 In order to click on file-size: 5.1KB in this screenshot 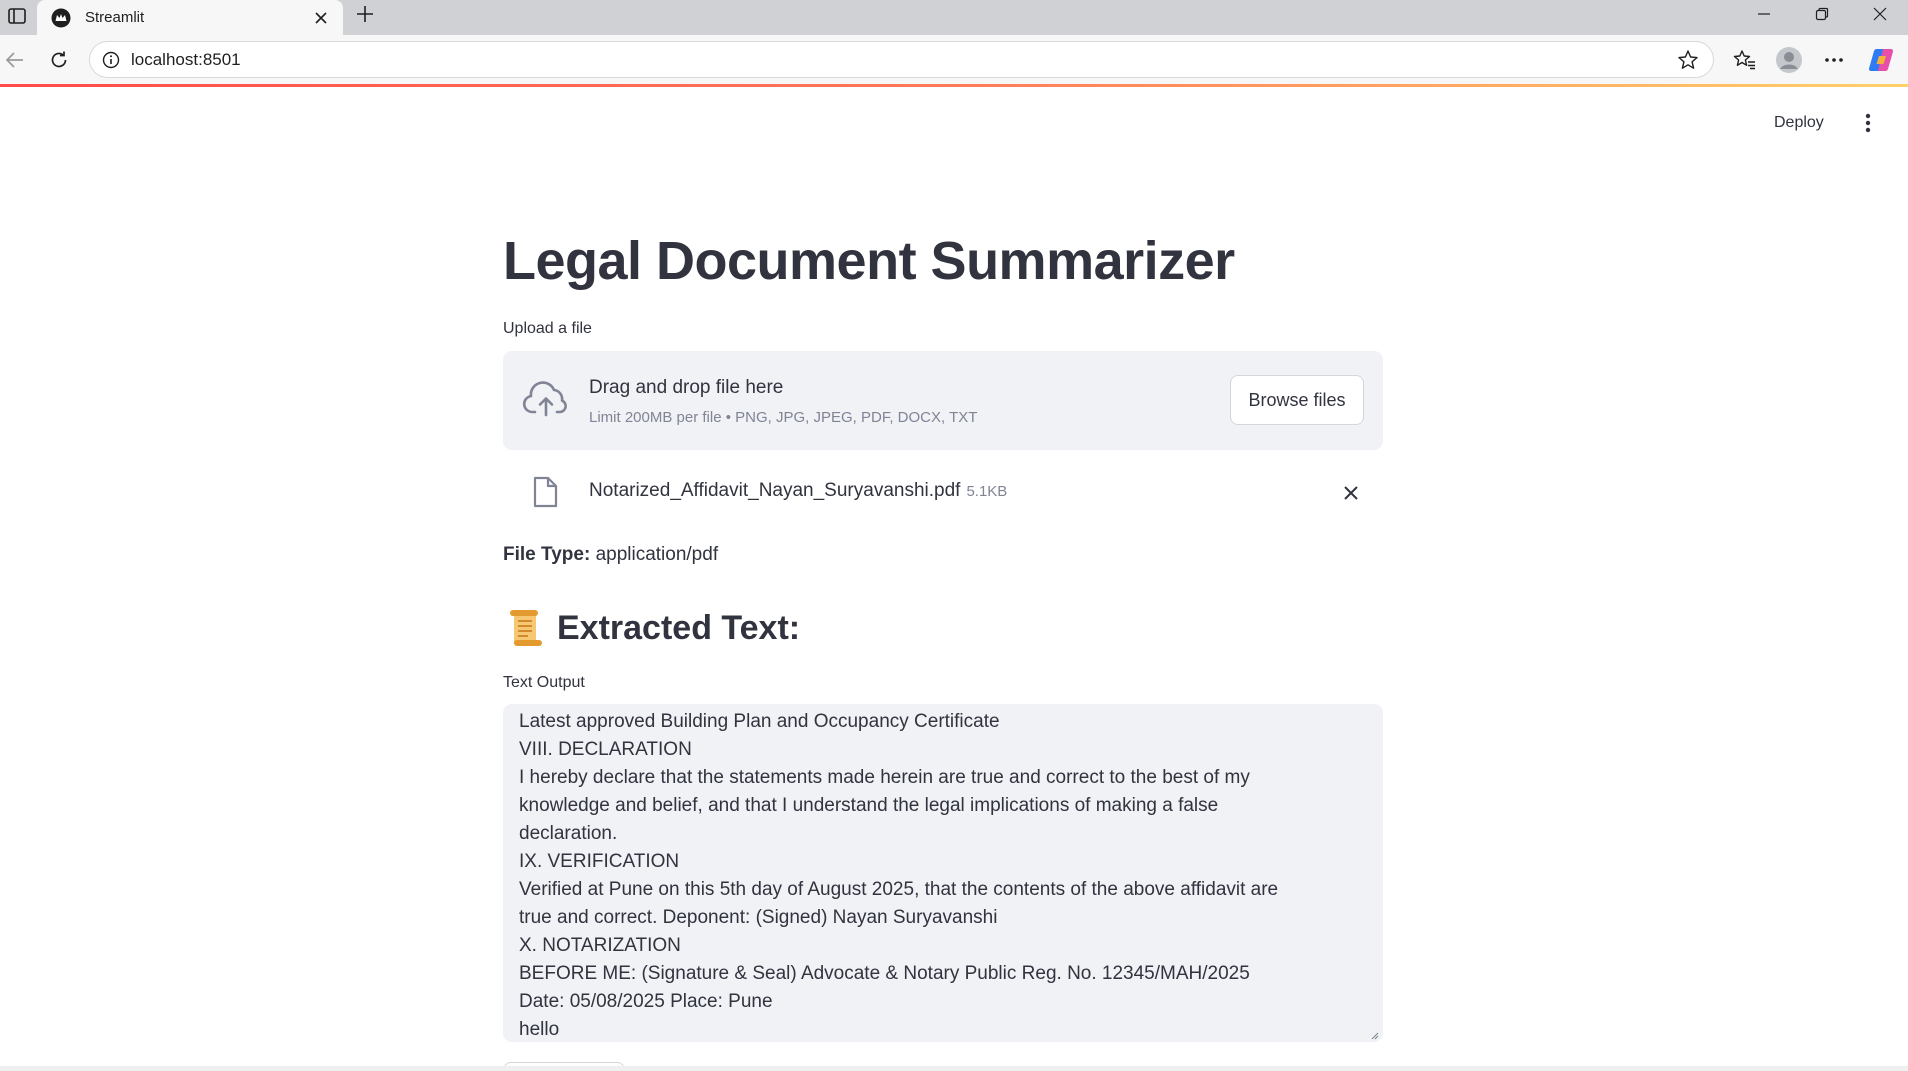, I will do `click(987, 491)`.